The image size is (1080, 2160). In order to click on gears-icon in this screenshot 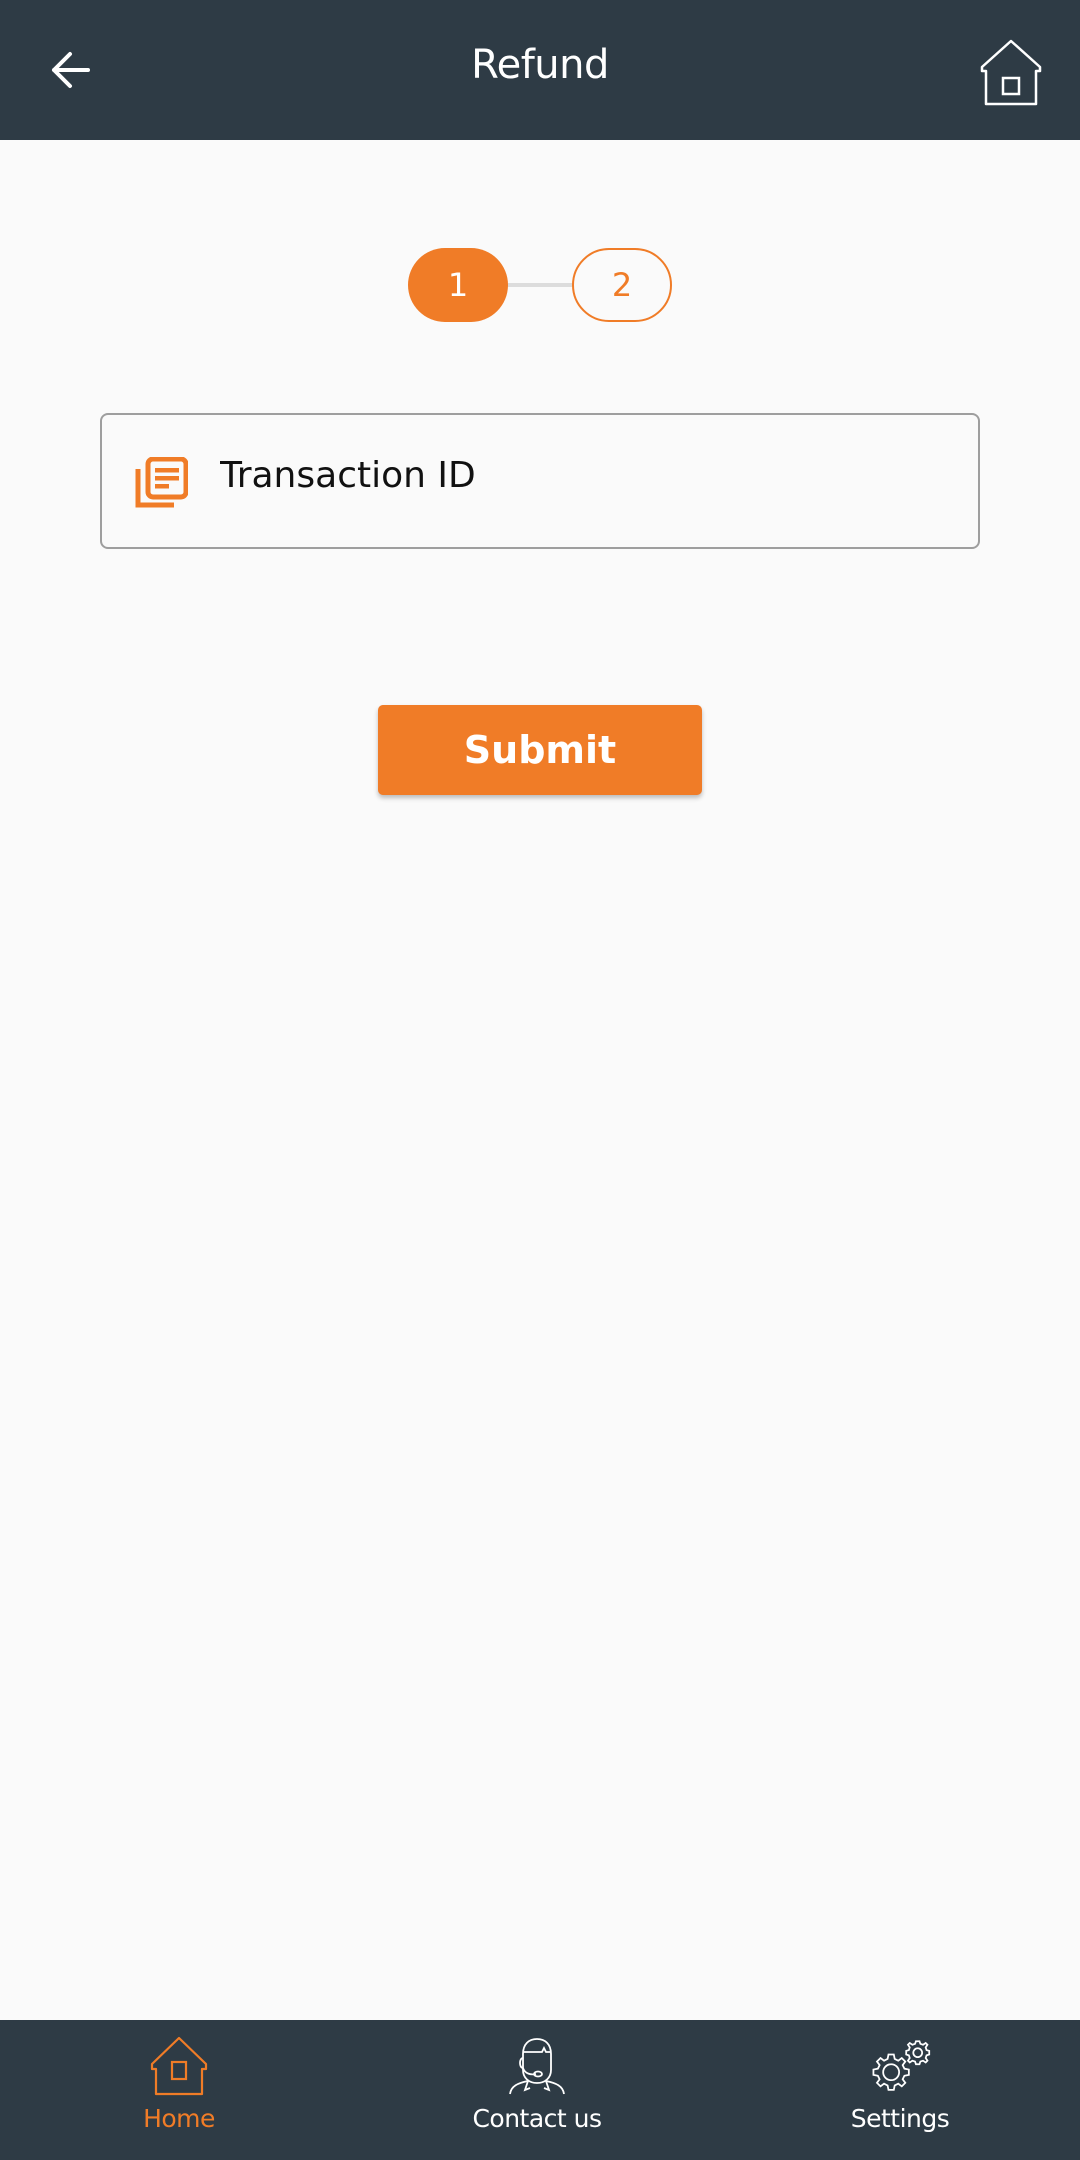, I will do `click(901, 2065)`.